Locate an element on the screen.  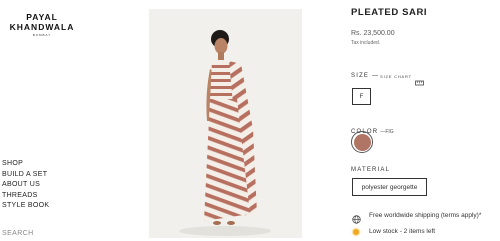
nav-item-build-a-set: BUILD A SET is located at coordinates (25, 175).